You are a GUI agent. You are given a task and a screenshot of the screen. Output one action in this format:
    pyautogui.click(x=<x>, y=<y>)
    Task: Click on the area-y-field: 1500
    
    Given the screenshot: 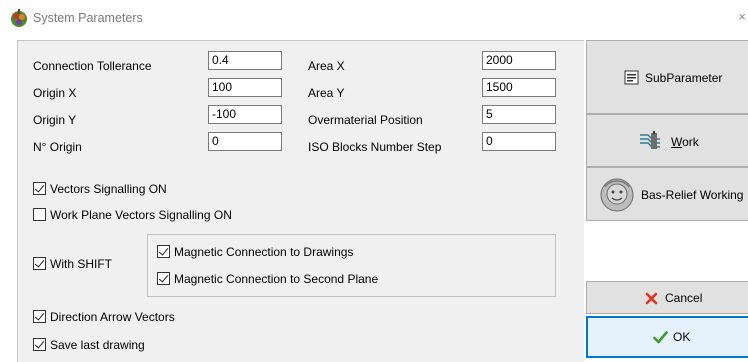 What is the action you would take?
    pyautogui.click(x=519, y=87)
    